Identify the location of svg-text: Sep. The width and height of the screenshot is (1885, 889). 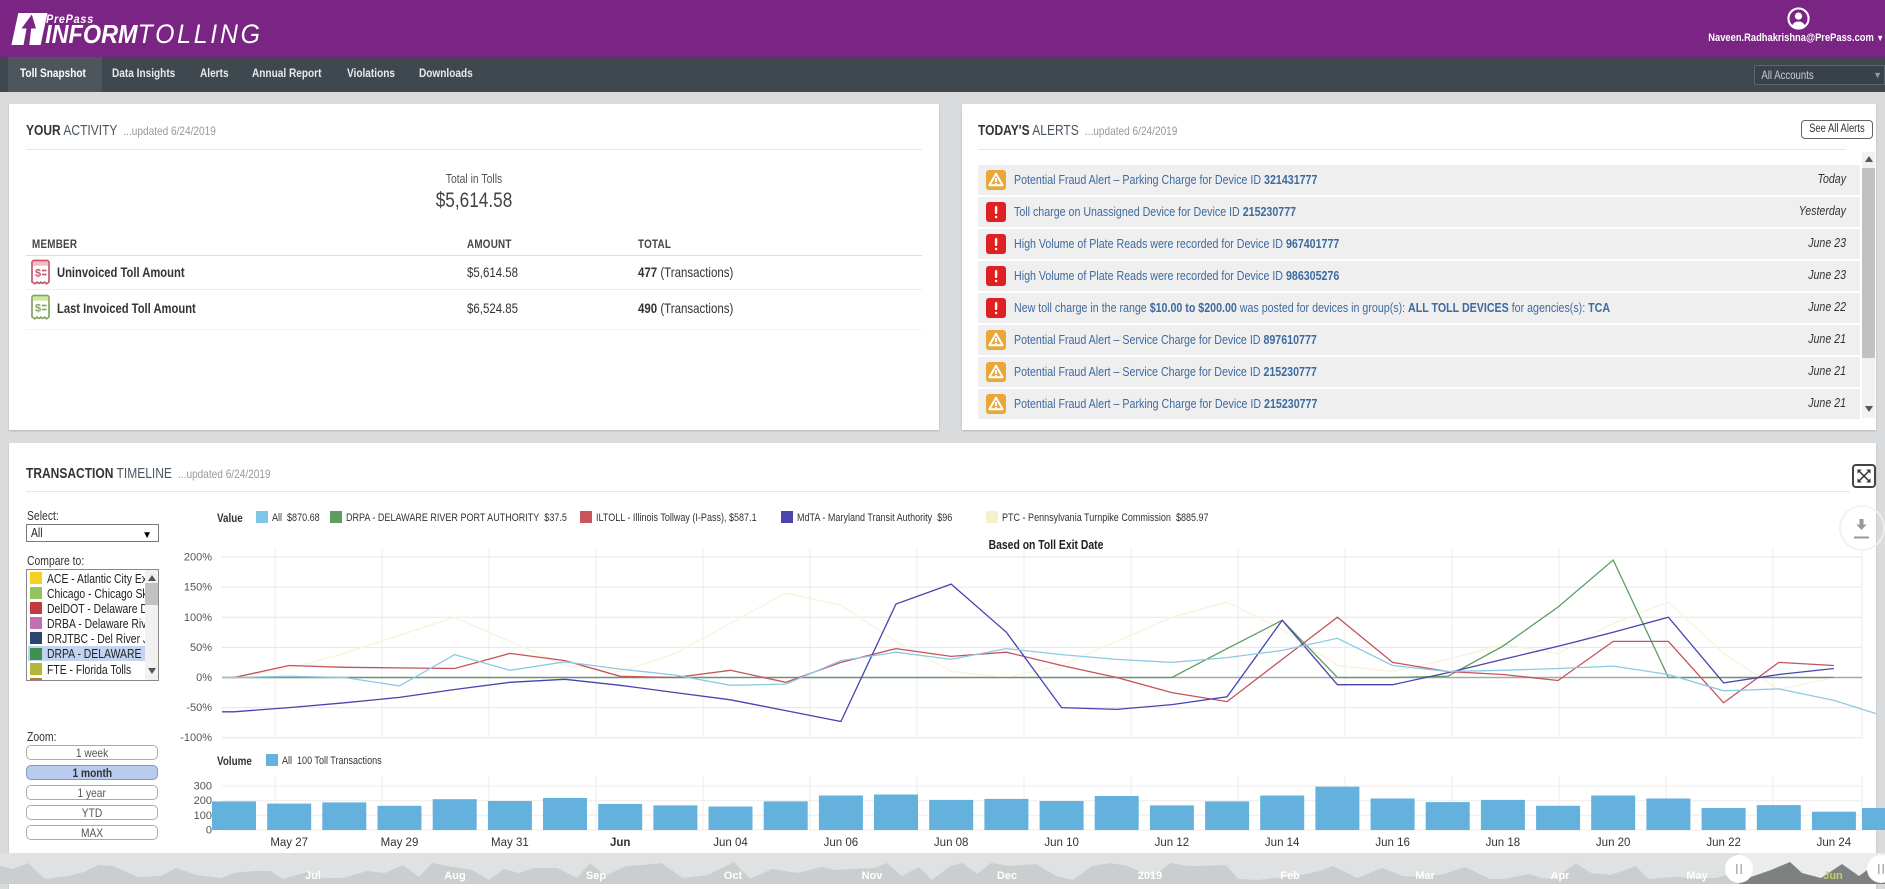
(596, 876).